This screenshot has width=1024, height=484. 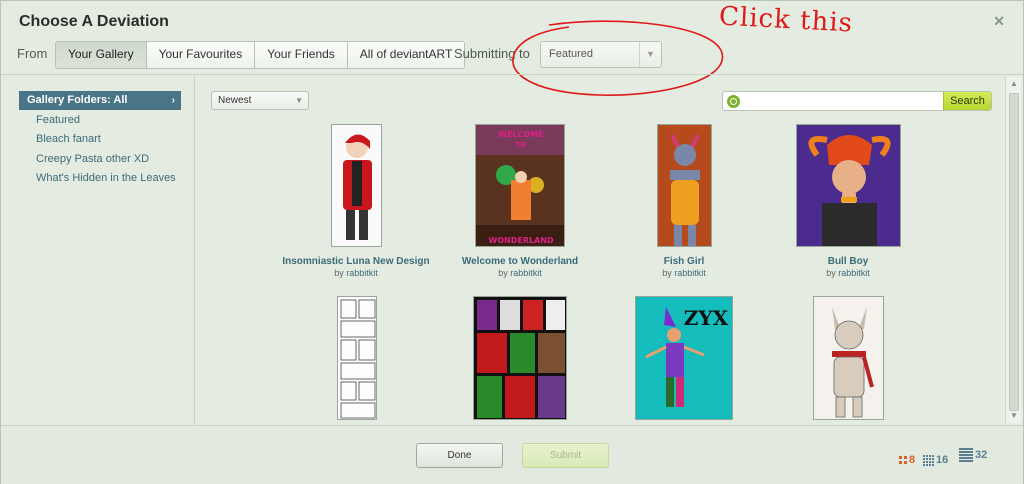 I want to click on svg-text: ZYX, so click(x=706, y=318).